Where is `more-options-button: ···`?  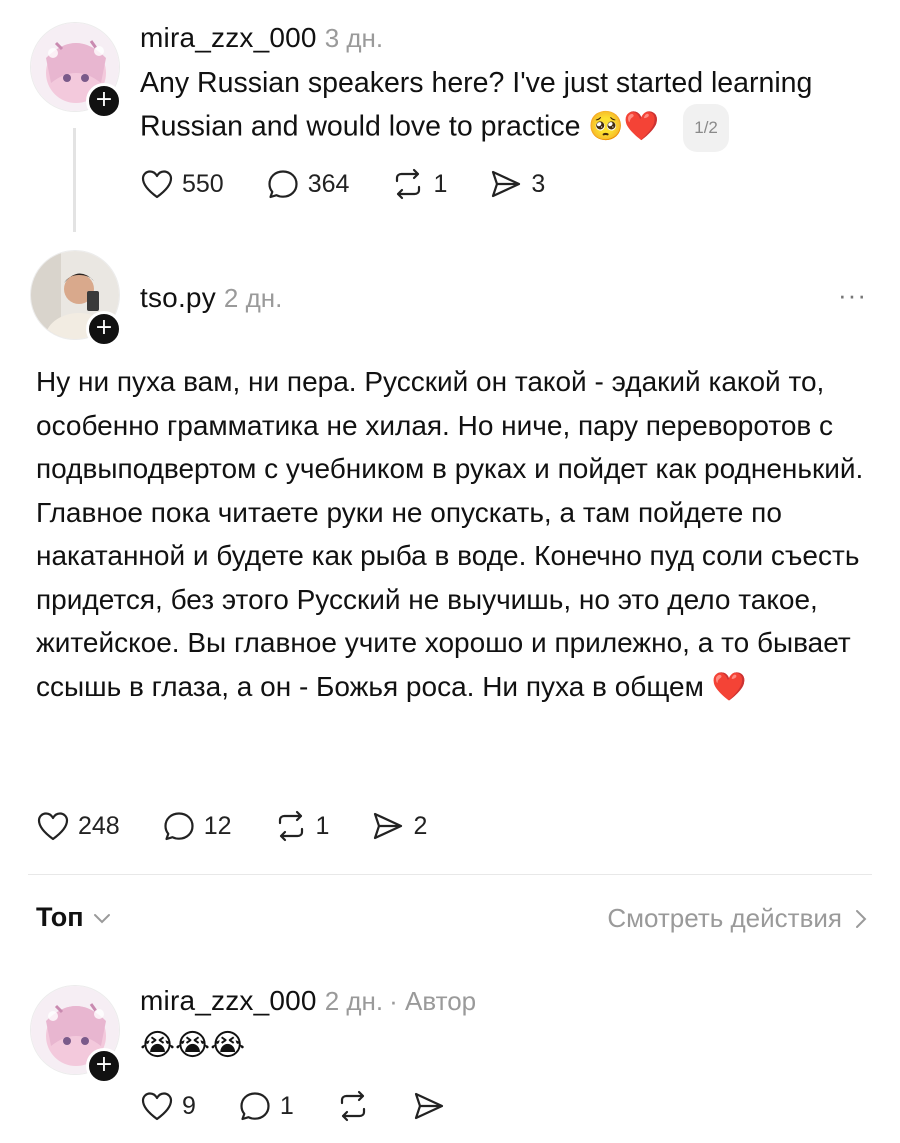 more-options-button: ··· is located at coordinates (852, 295).